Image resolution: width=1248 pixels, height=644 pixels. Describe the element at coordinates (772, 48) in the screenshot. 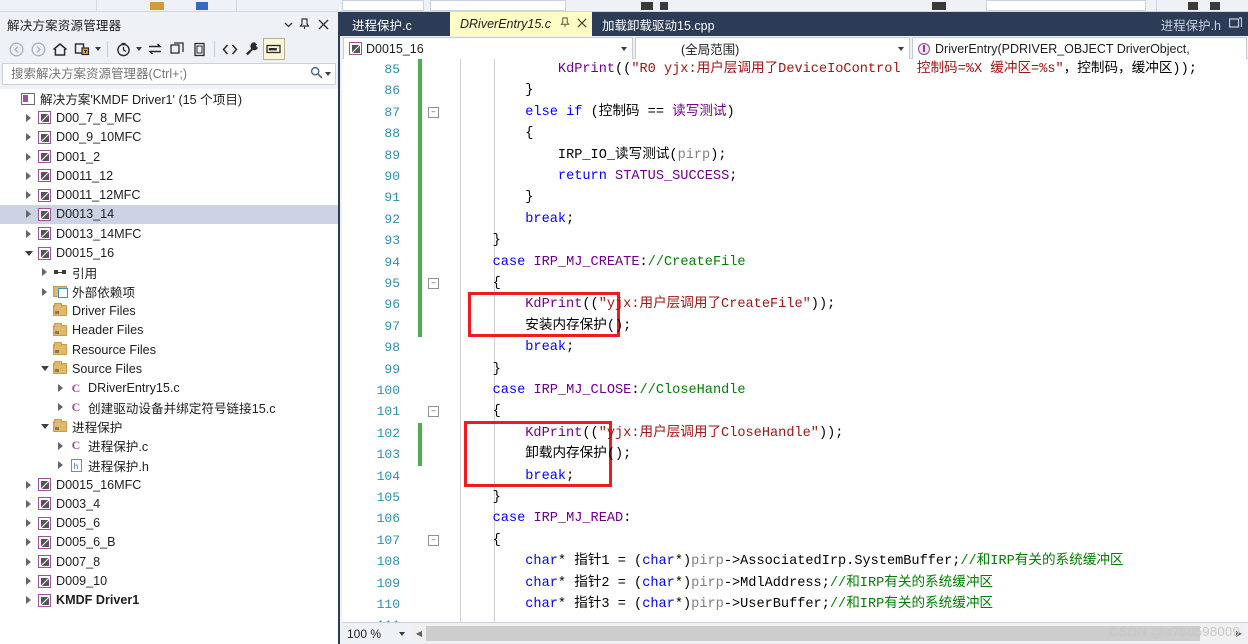

I see `scope-dropdown: (全局范围)` at that location.